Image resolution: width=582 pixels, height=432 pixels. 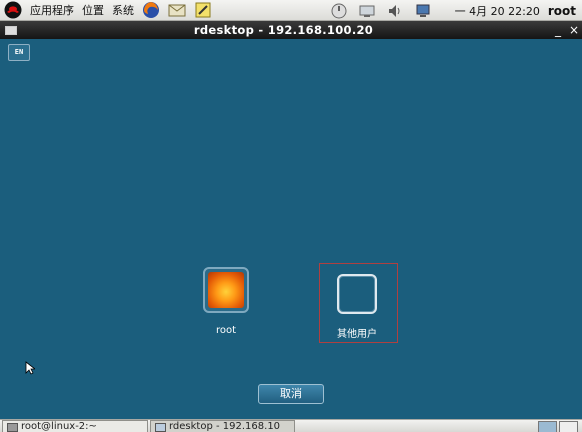 What do you see at coordinates (497, 11) in the screenshot?
I see `clock: 一 4月 20 22:20` at bounding box center [497, 11].